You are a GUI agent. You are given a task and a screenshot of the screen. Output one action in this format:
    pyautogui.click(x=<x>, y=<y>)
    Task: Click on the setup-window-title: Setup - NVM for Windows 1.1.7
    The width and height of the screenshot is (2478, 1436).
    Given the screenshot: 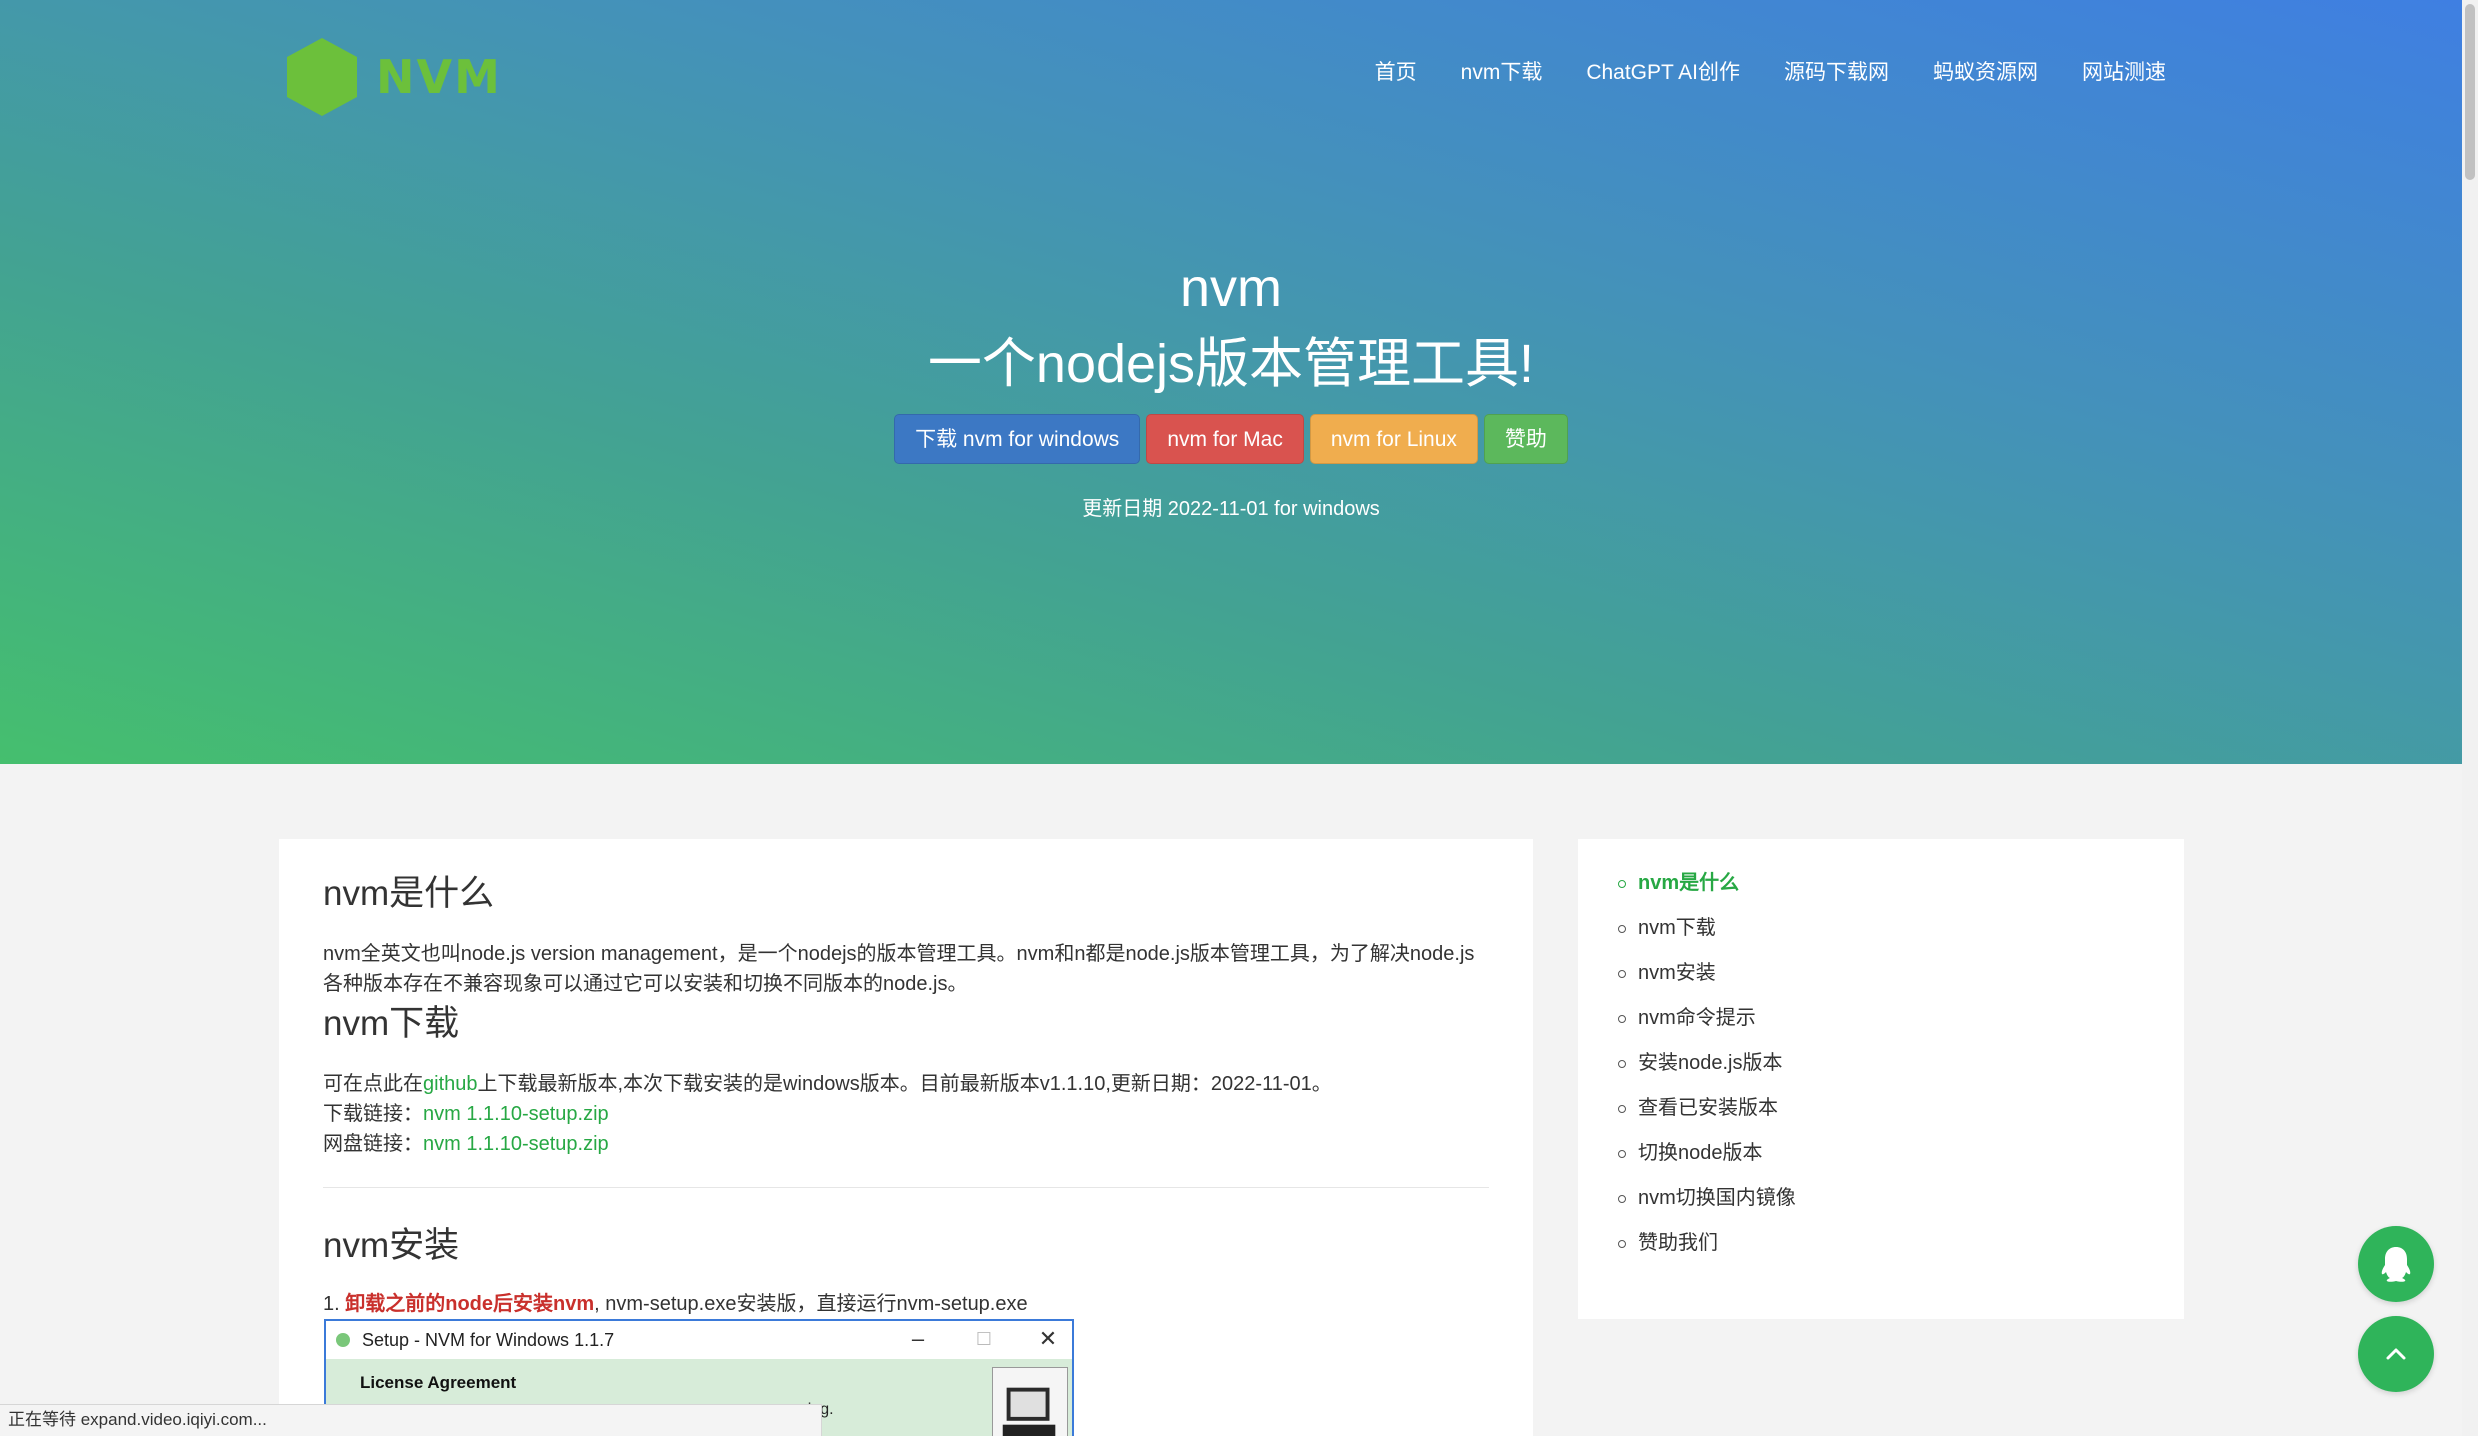 What is the action you would take?
    pyautogui.click(x=488, y=1339)
    